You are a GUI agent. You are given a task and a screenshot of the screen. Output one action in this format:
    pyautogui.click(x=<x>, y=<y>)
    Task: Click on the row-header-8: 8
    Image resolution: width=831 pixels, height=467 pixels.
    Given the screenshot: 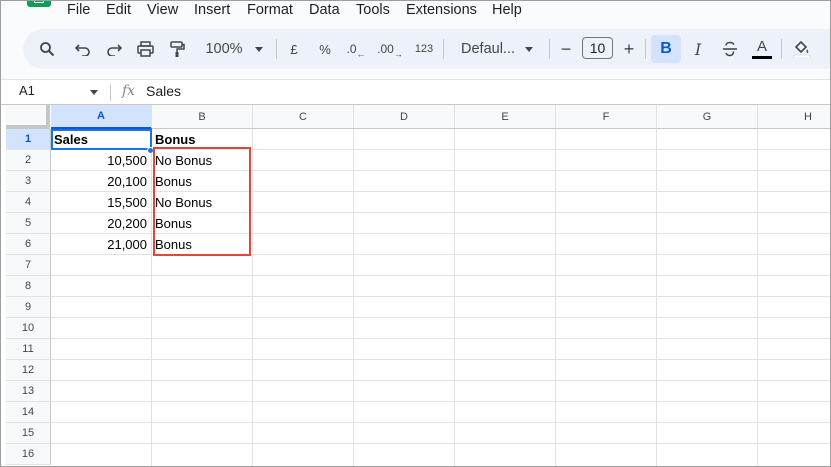 What is the action you would take?
    pyautogui.click(x=28, y=286)
    